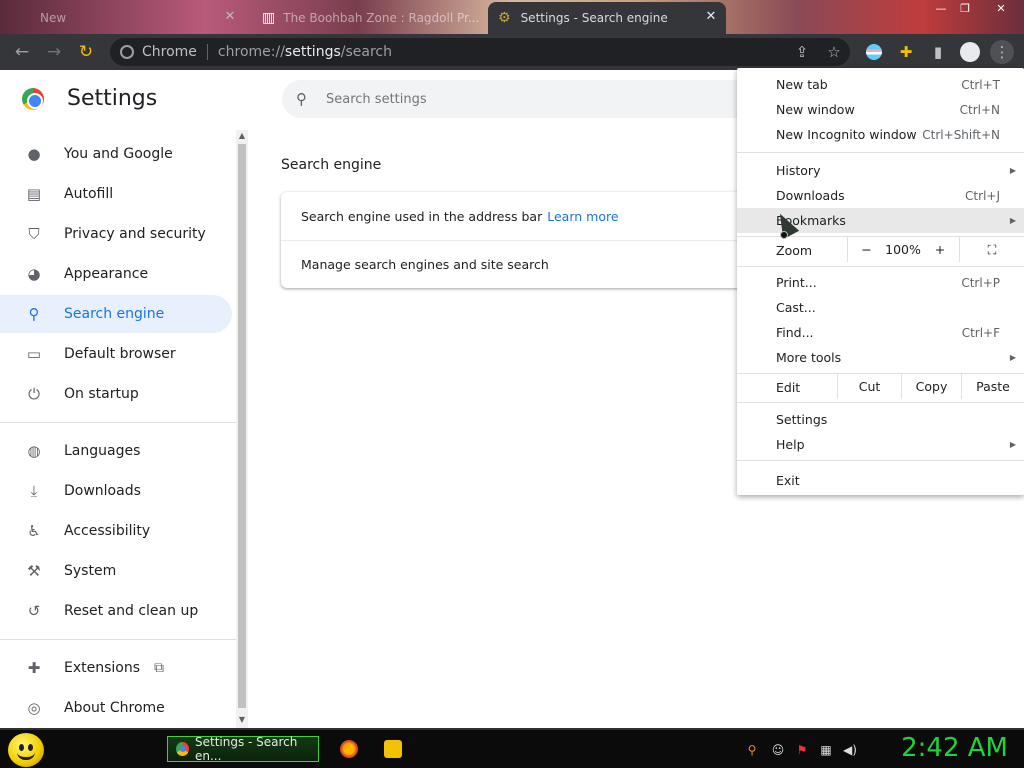  I want to click on smiley-tray-icon: ☺, so click(778, 750).